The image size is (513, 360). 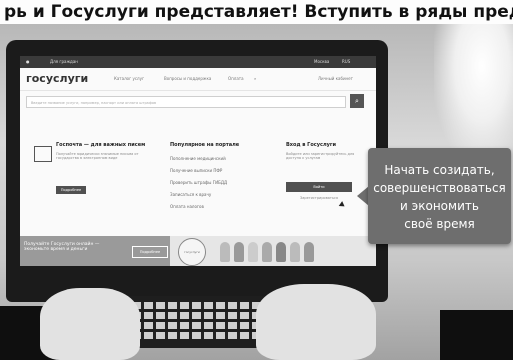 What do you see at coordinates (187, 78) in the screenshot?
I see `nav-link-support: Вопросы и поддержка` at bounding box center [187, 78].